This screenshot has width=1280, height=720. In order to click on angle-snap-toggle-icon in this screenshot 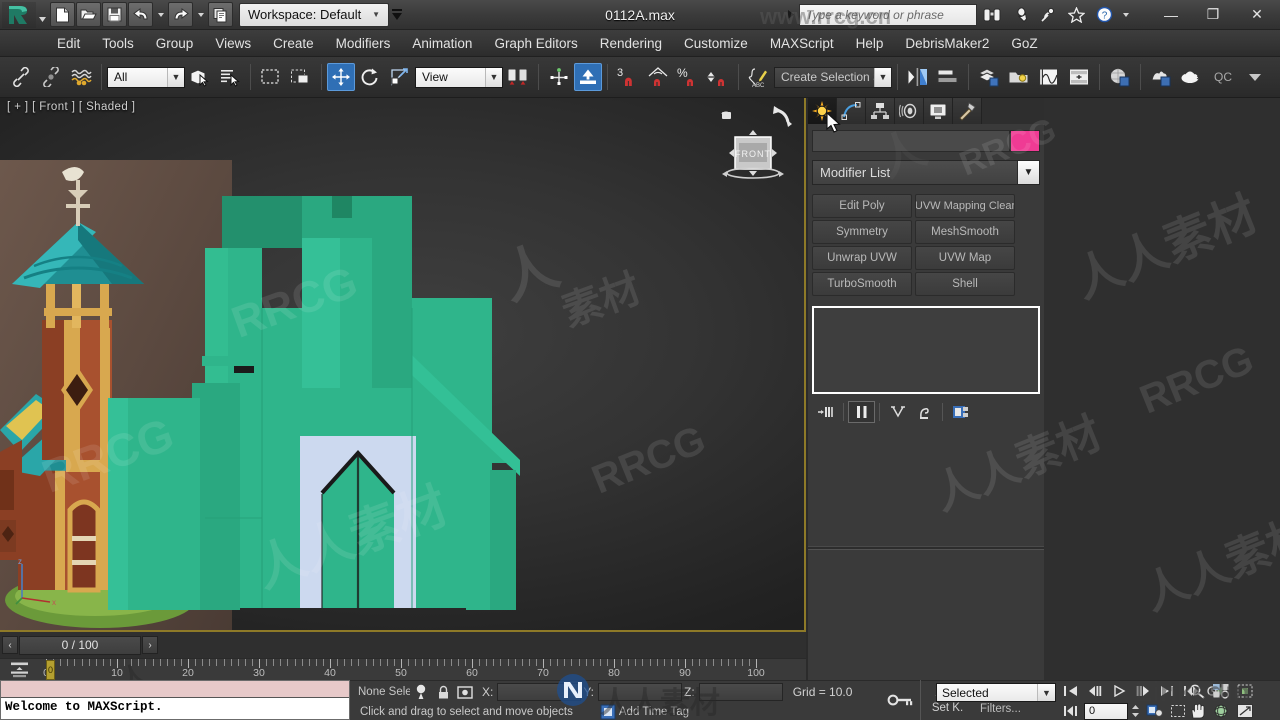, I will do `click(658, 77)`.